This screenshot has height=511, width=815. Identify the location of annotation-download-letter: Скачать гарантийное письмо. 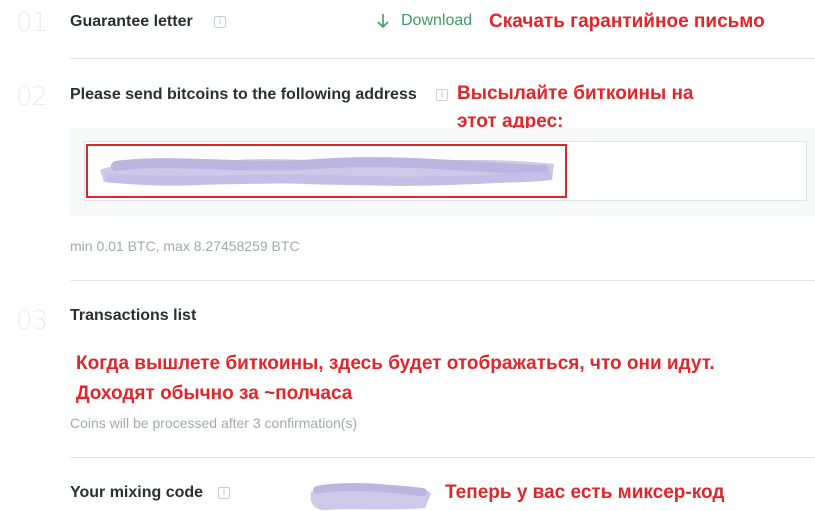
(627, 21).